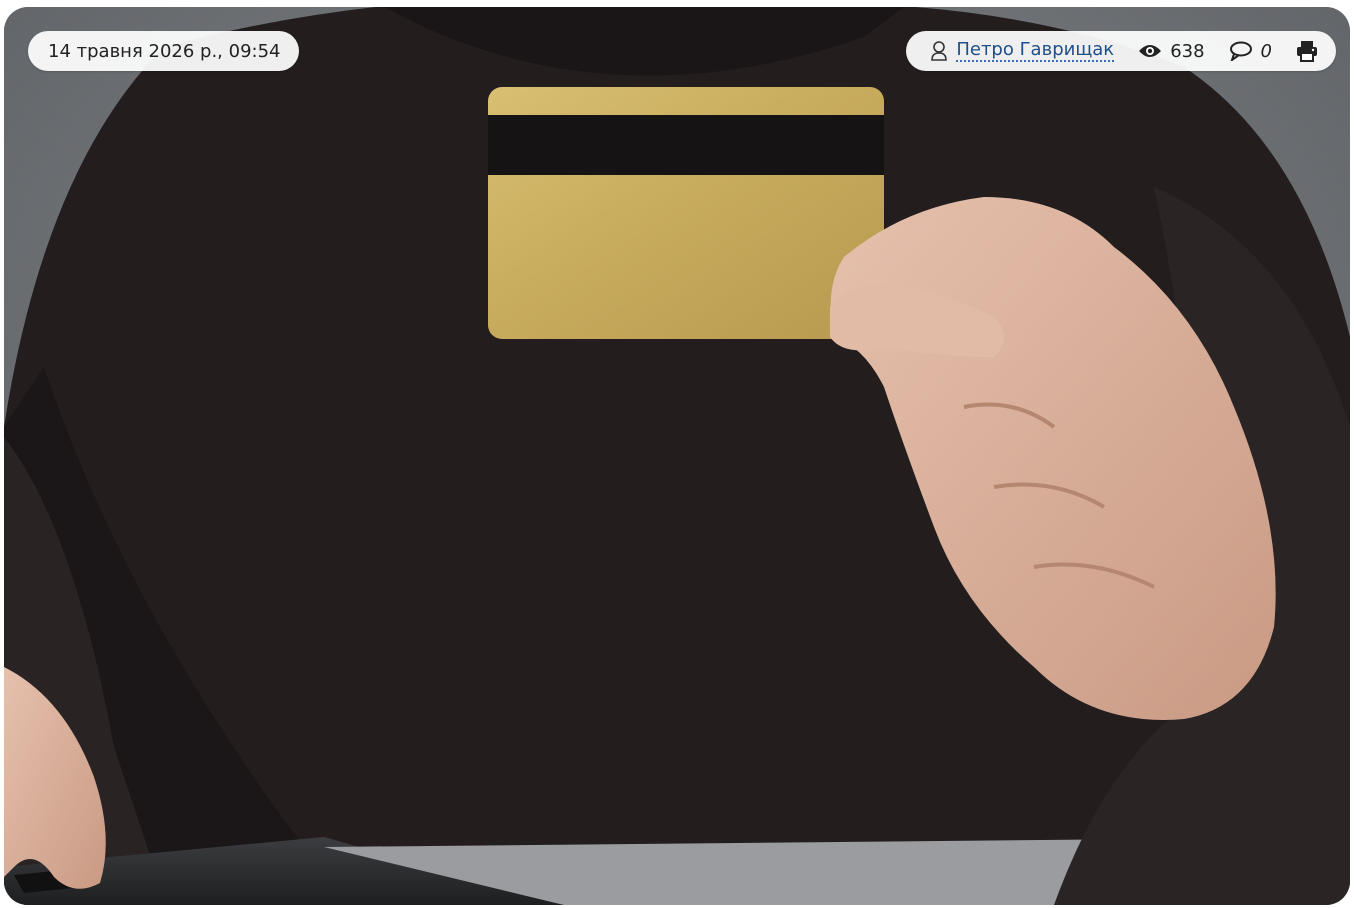 The width and height of the screenshot is (1354, 908). I want to click on publish-date: 14 травня 2026 р., 09:54, so click(164, 51).